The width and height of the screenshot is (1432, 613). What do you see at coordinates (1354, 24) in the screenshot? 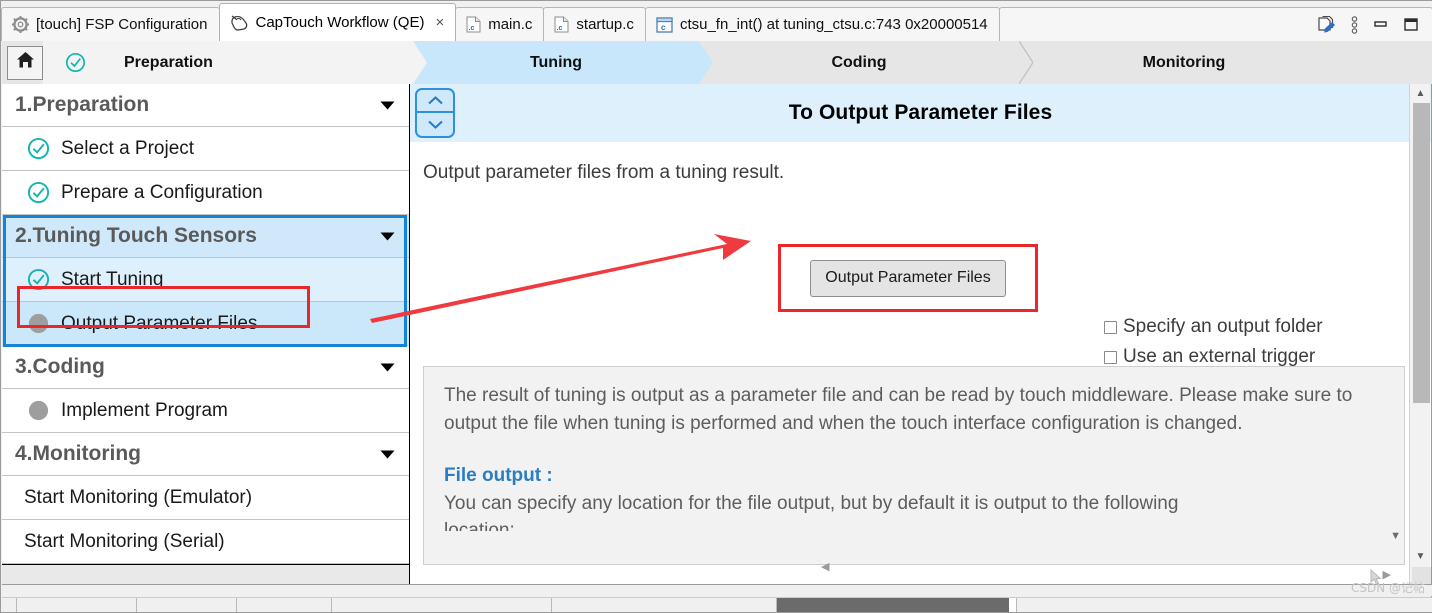
I see `more-vertical-icon` at bounding box center [1354, 24].